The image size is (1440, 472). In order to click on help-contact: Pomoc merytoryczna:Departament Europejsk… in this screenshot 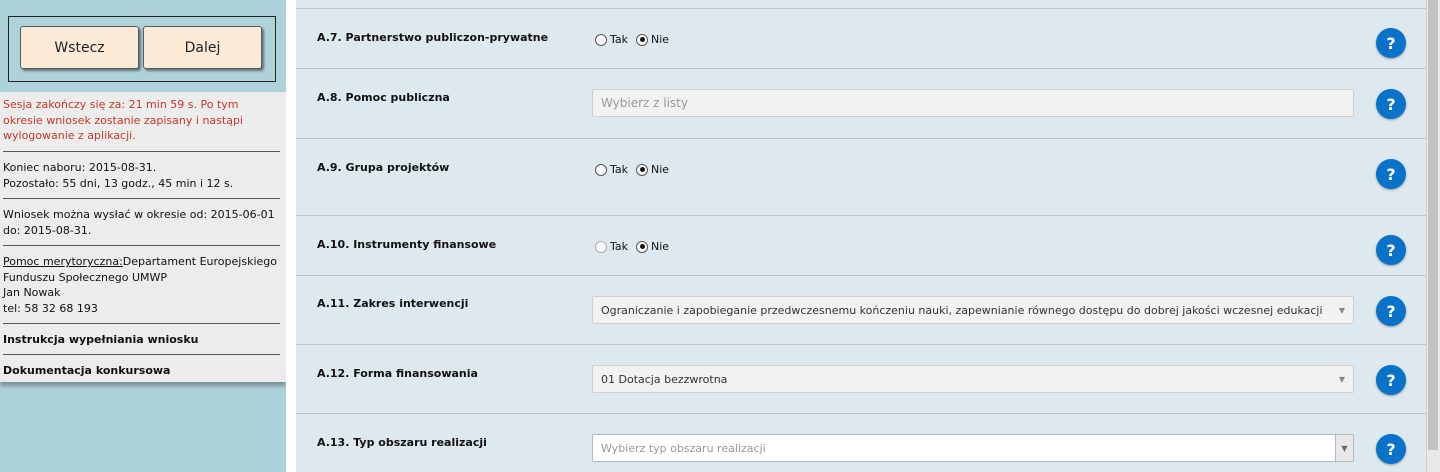, I will do `click(141, 285)`.